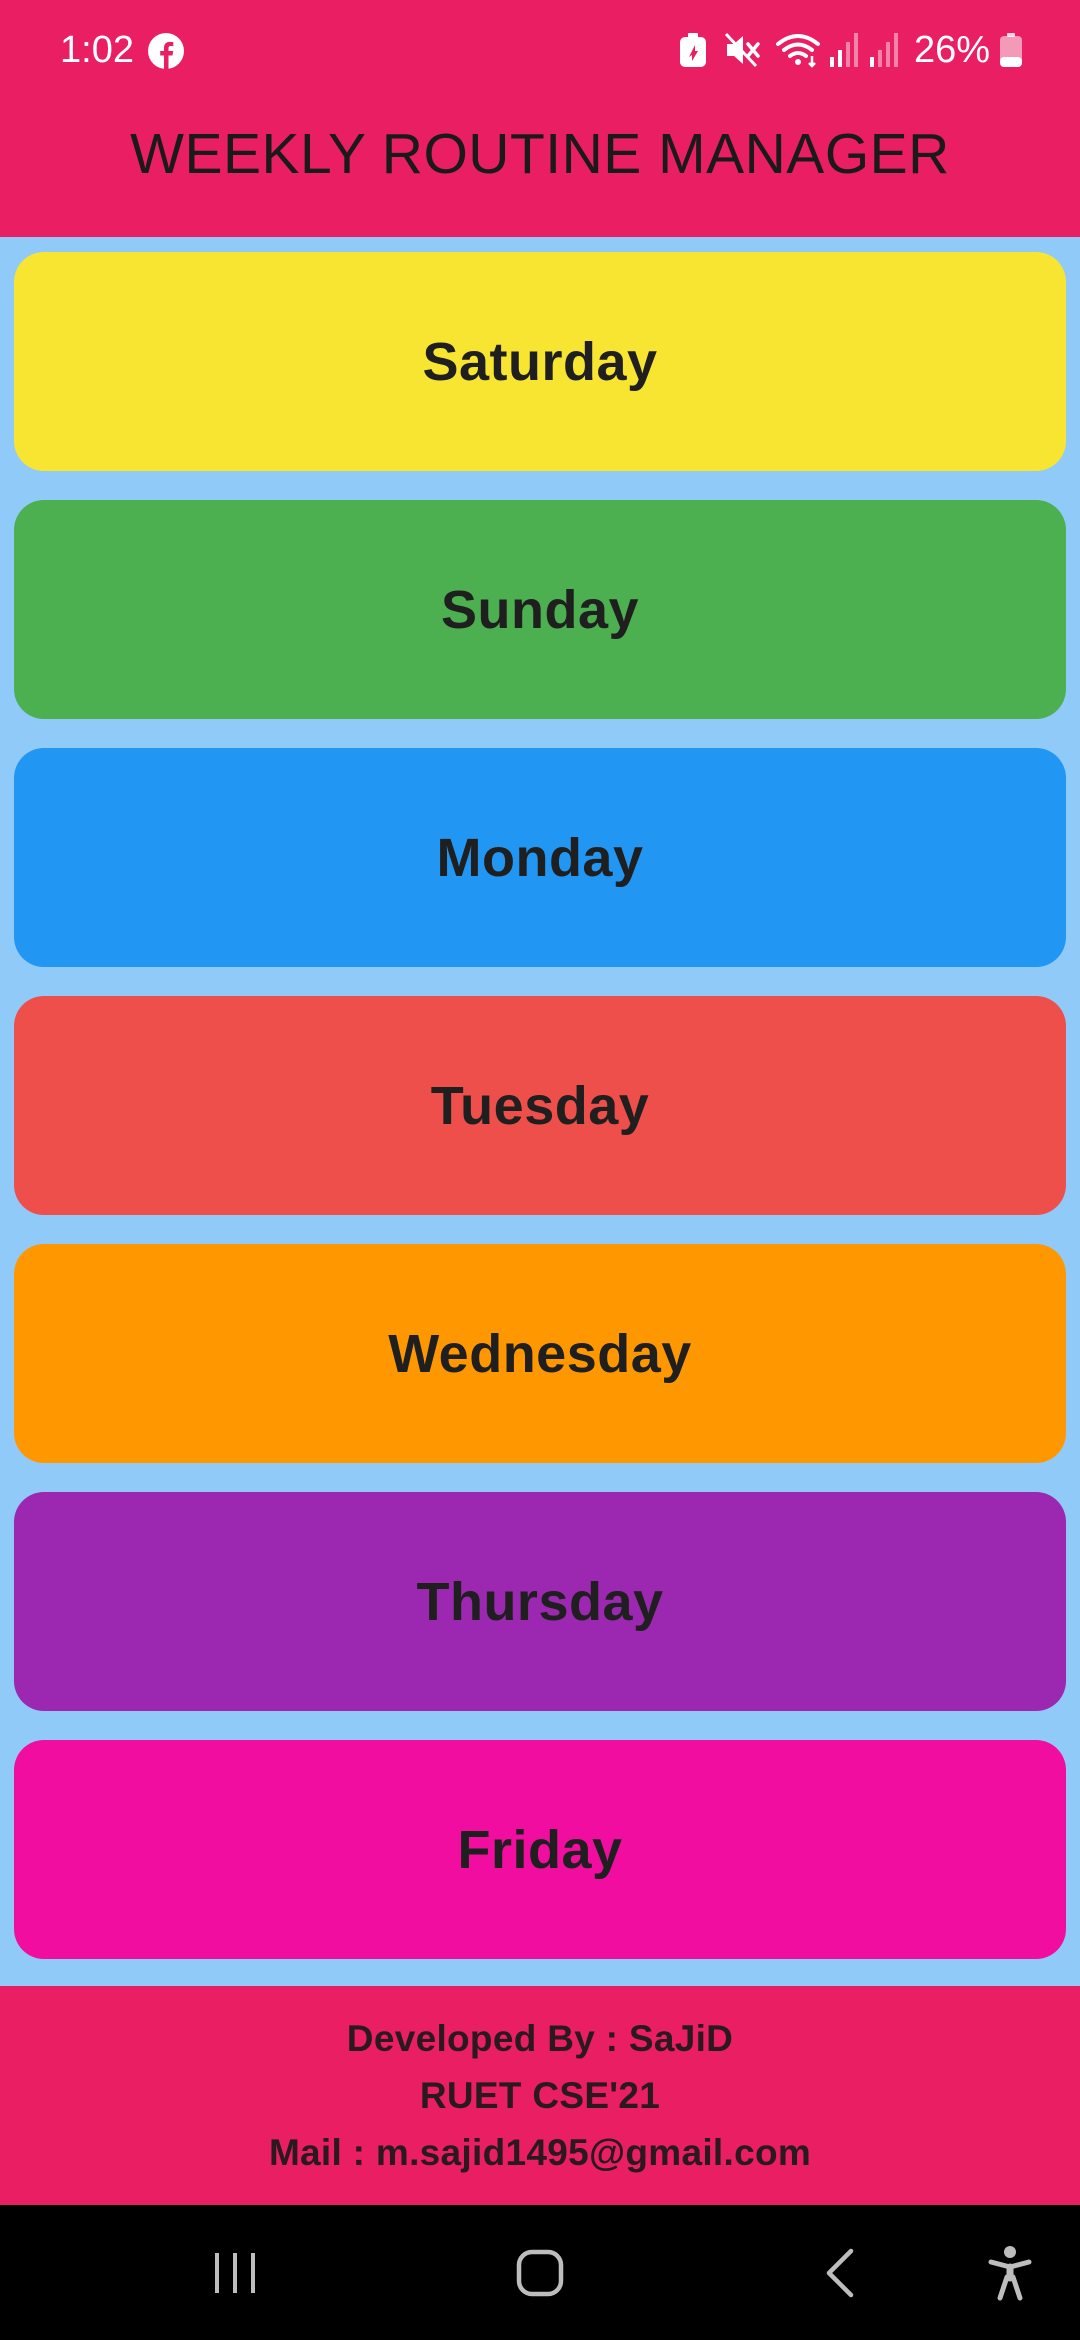 This screenshot has width=1080, height=2340. I want to click on day-label: Sunday, so click(540, 609).